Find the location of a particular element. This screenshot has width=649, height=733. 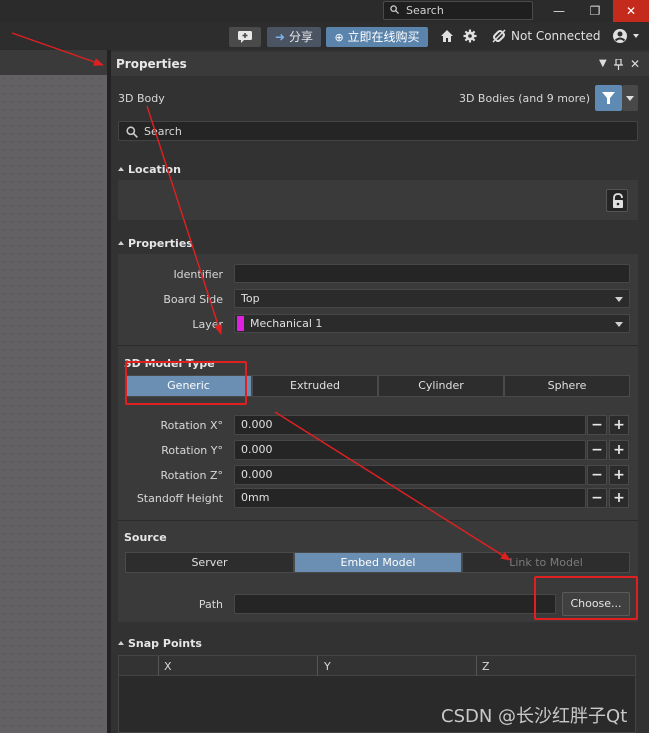

panel-search-input: Search is located at coordinates (378, 131).